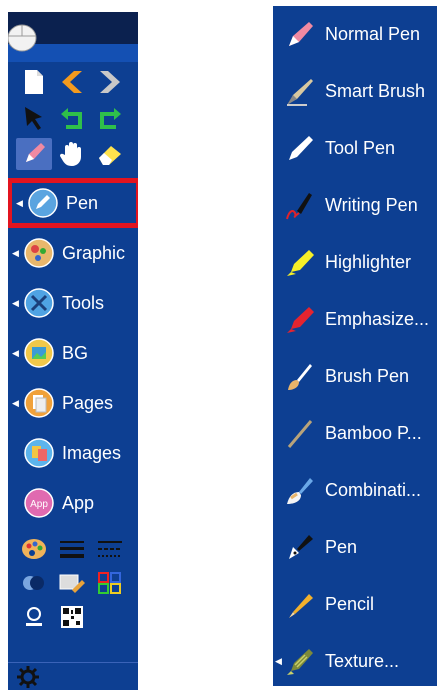  I want to click on pen-option-smart-brush: Smart Brush, so click(355, 91).